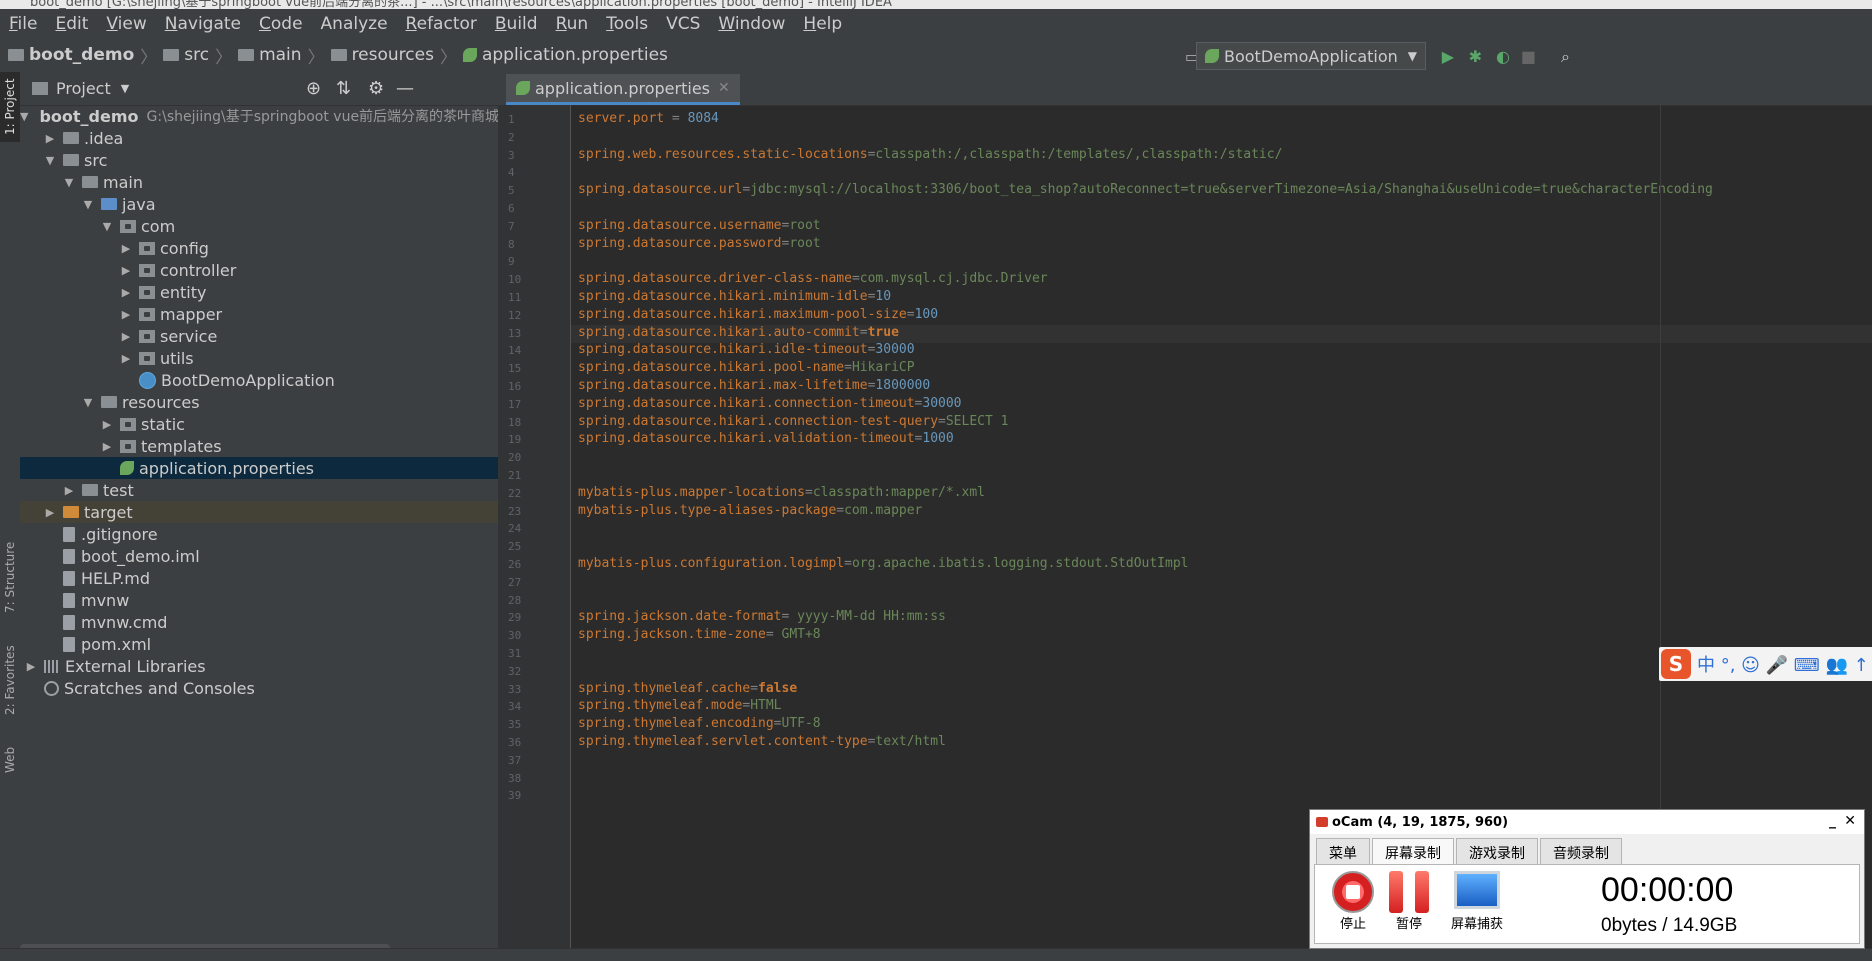 The height and width of the screenshot is (961, 1872). What do you see at coordinates (259, 336) in the screenshot?
I see `tree-item-service: ▶ service` at bounding box center [259, 336].